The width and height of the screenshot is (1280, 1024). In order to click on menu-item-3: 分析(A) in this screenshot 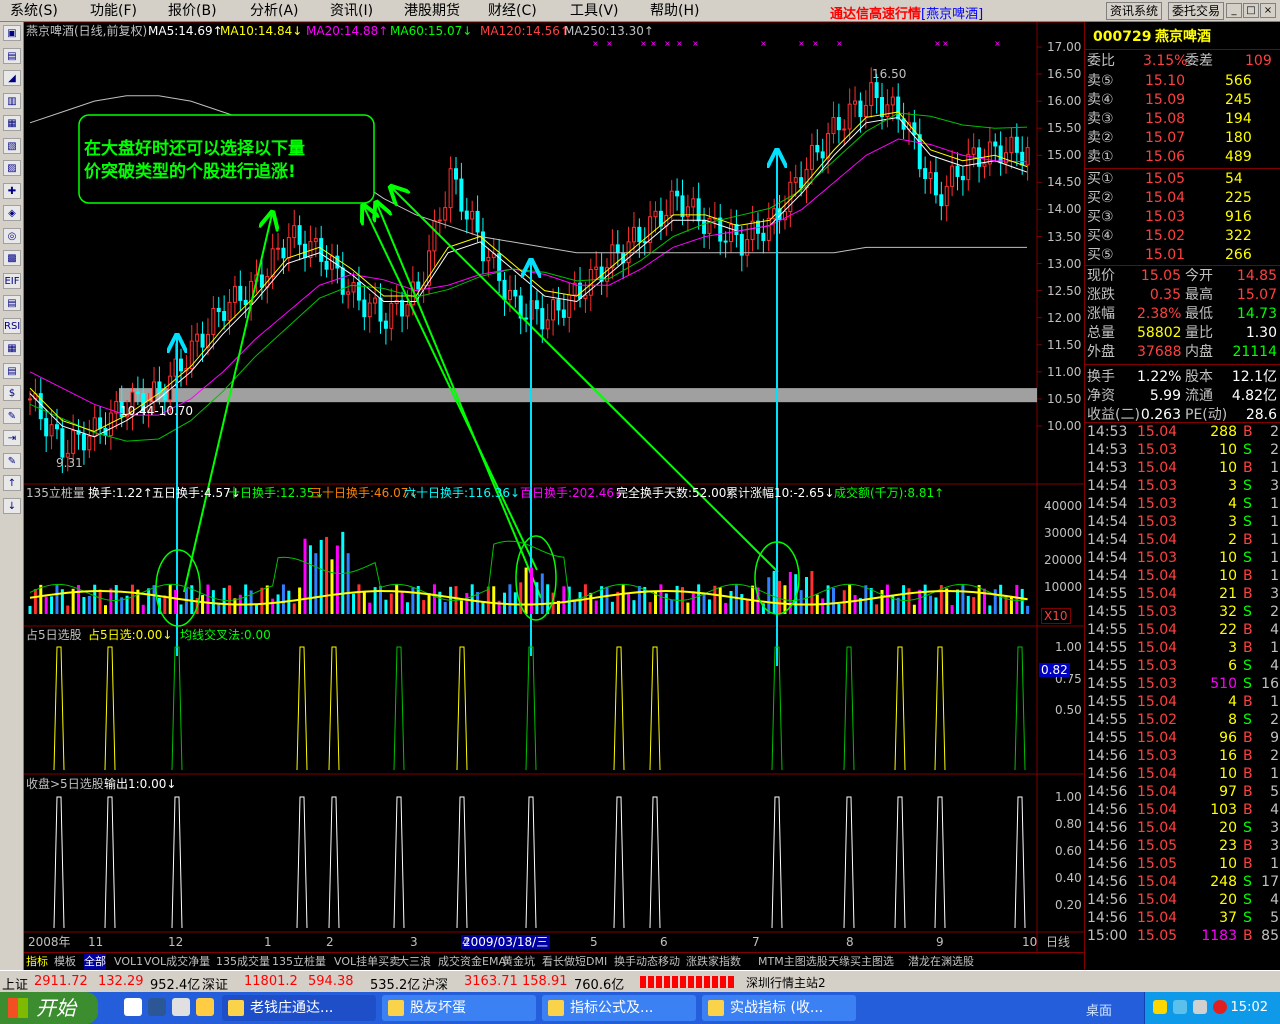, I will do `click(274, 11)`.